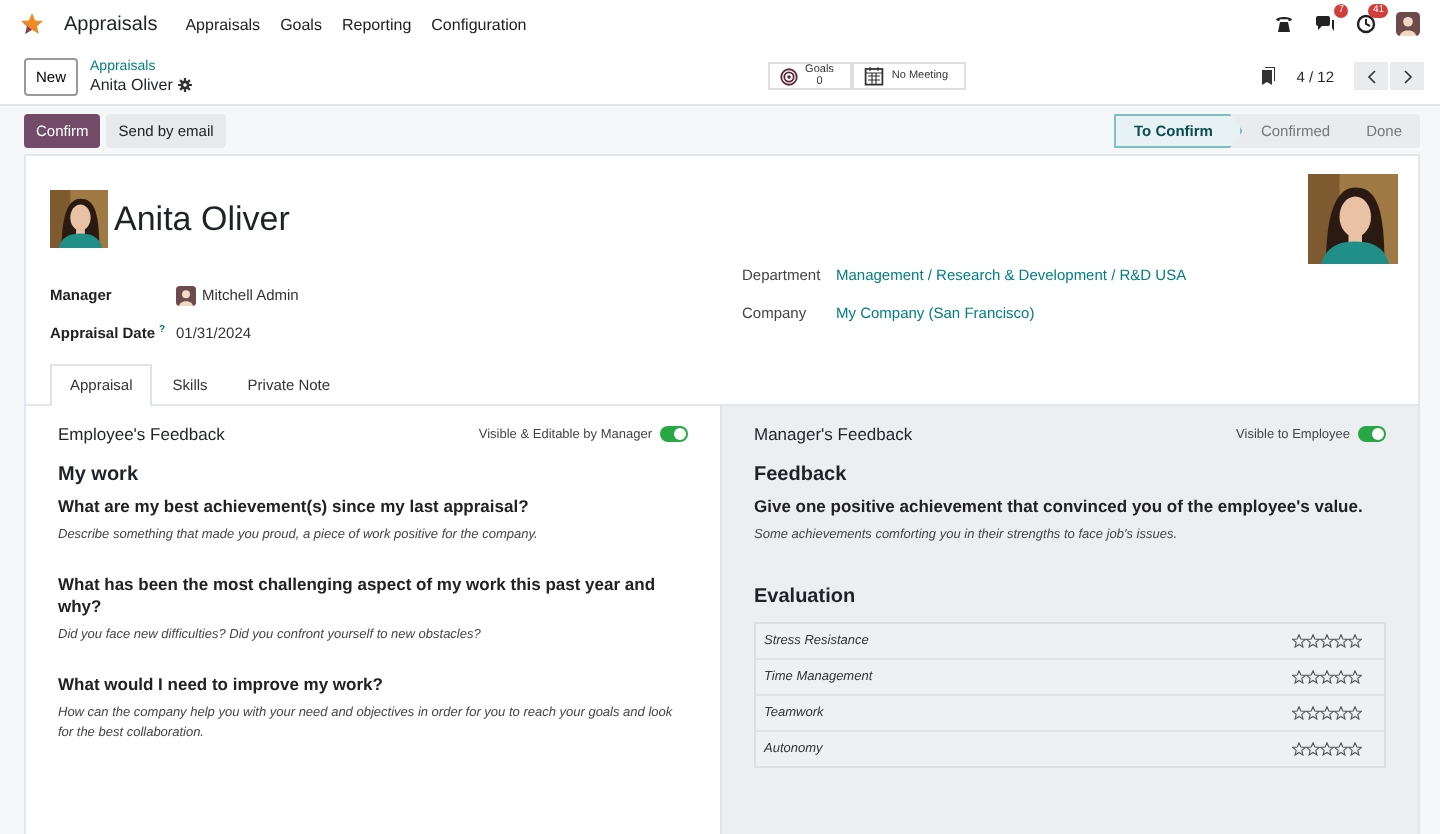  What do you see at coordinates (223, 24) in the screenshot?
I see `menu-item: Appraisals` at bounding box center [223, 24].